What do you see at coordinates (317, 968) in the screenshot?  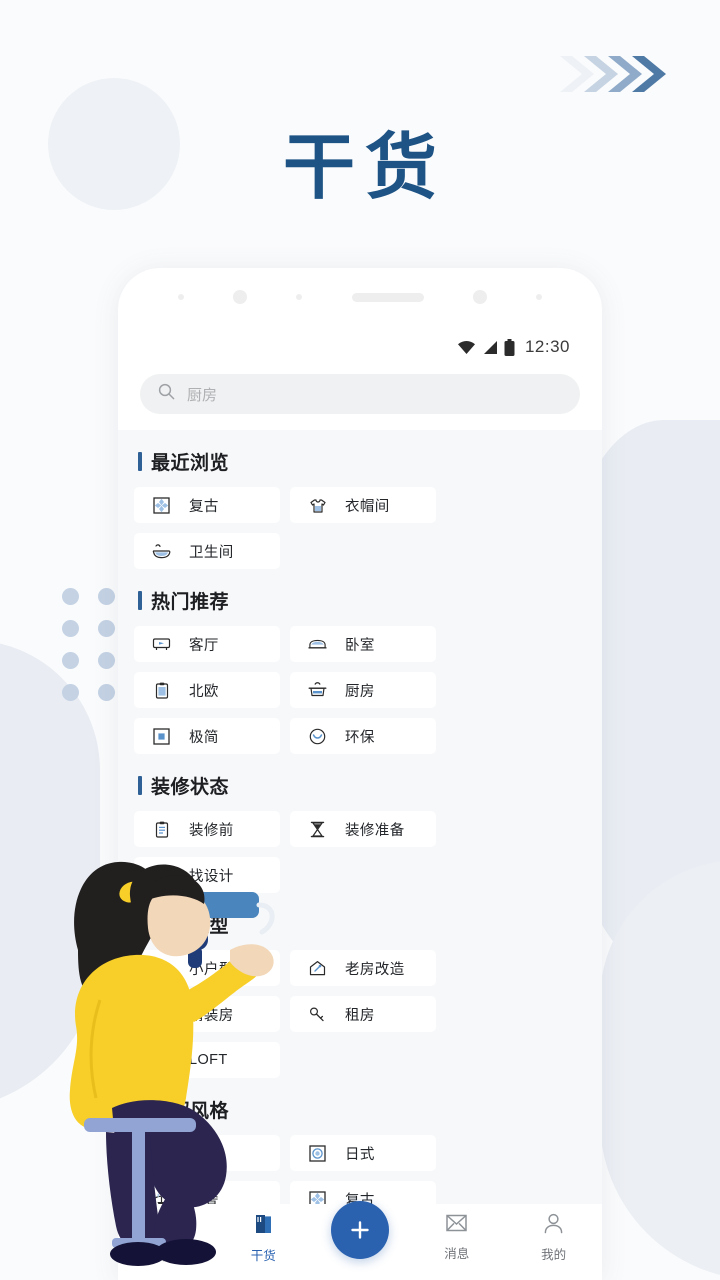 I see `house-renovate-icon` at bounding box center [317, 968].